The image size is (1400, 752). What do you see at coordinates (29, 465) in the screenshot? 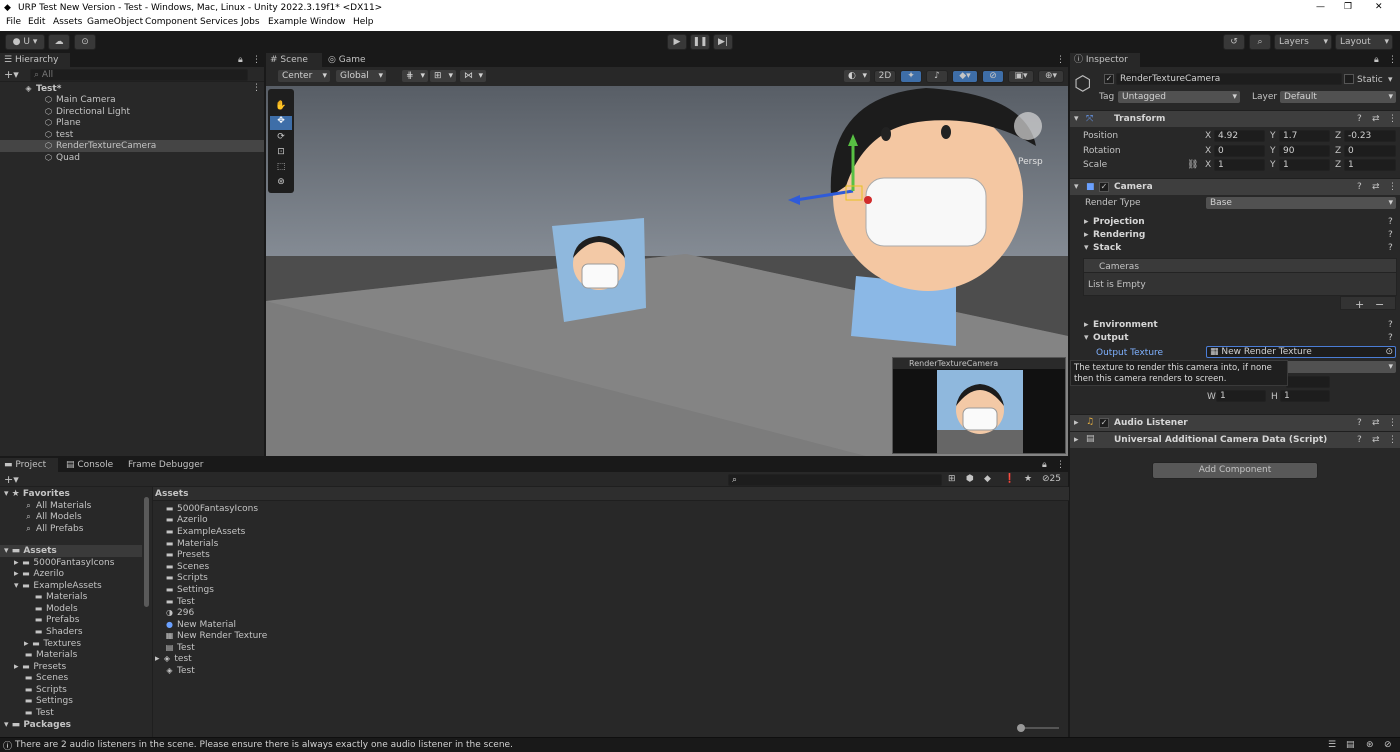
I see `tab-project: ▬ Project` at bounding box center [29, 465].